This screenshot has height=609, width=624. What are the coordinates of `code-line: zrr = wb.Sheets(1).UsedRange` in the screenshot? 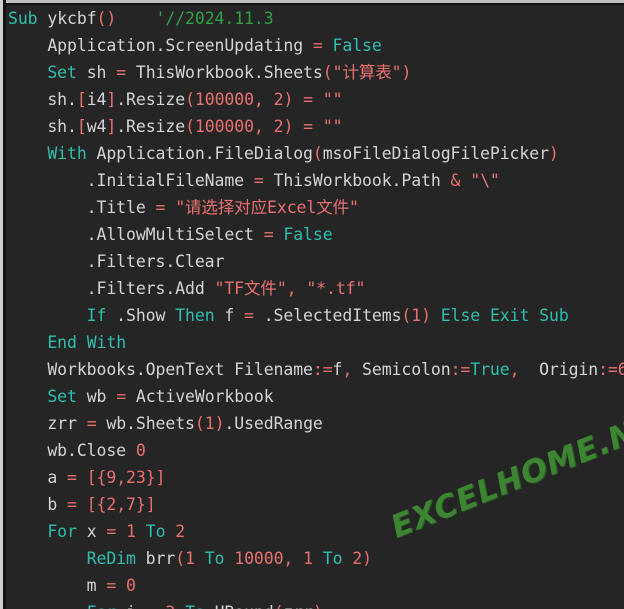 It's located at (316, 423).